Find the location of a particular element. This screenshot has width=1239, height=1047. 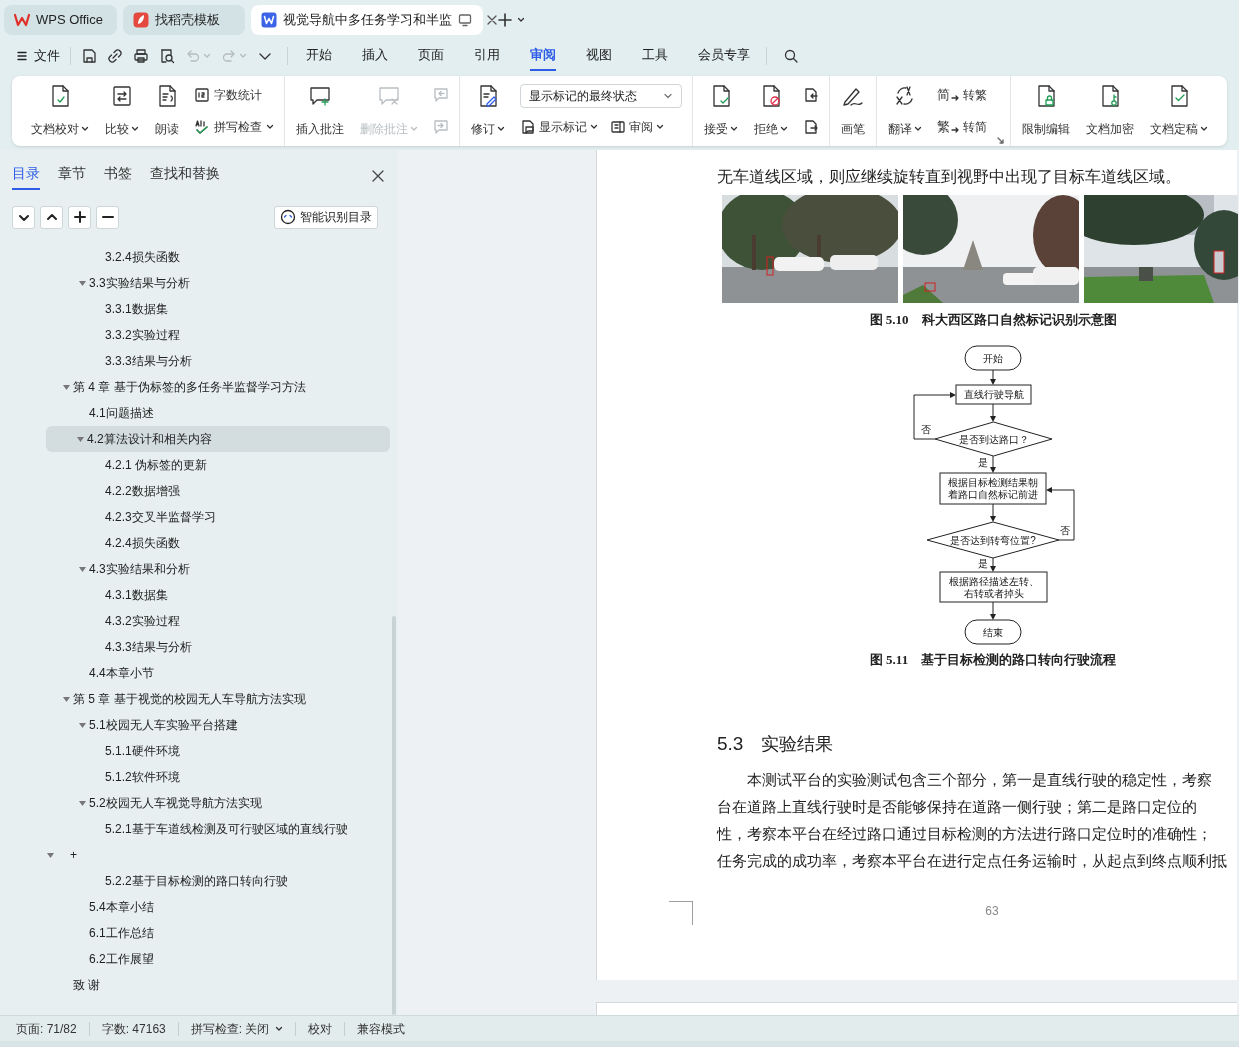

terminal-node: 结束 is located at coordinates (993, 632).